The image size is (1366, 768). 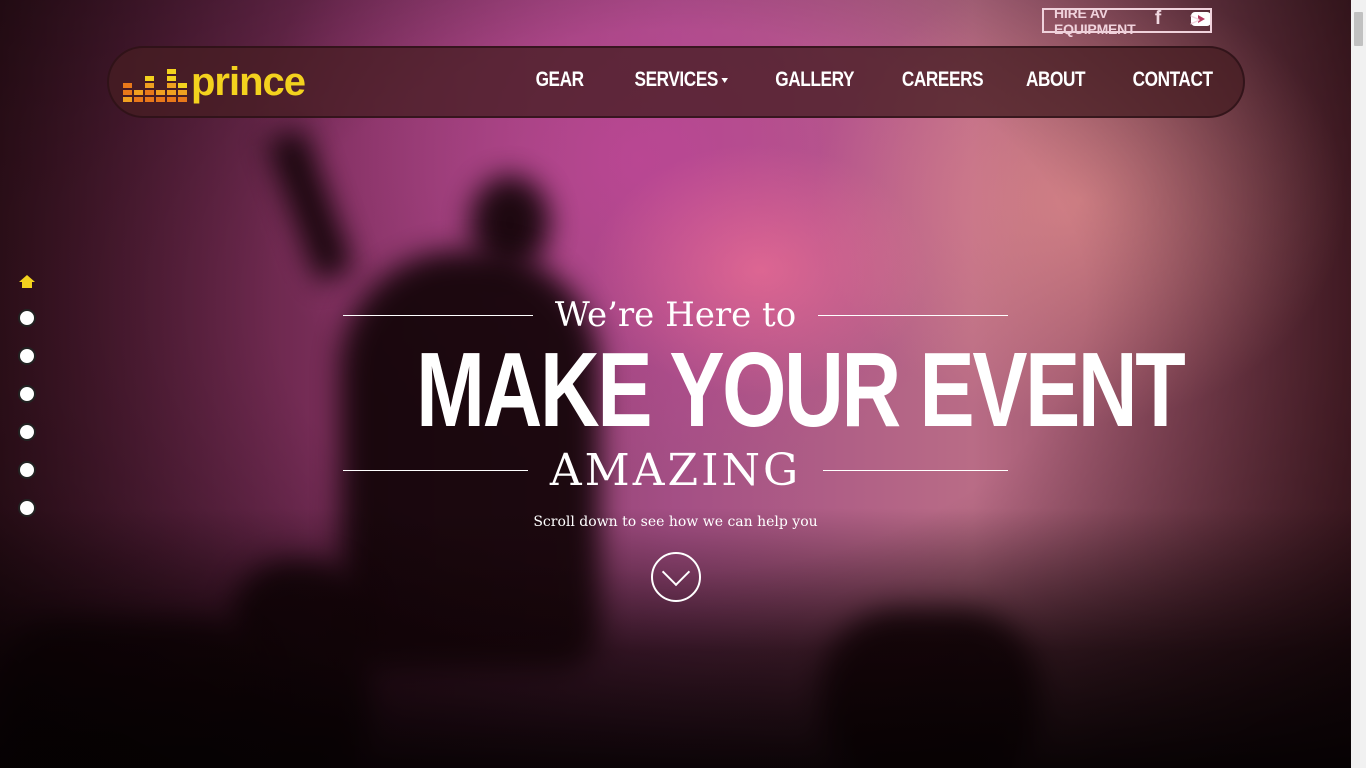 I want to click on home-icon, so click(x=27, y=282).